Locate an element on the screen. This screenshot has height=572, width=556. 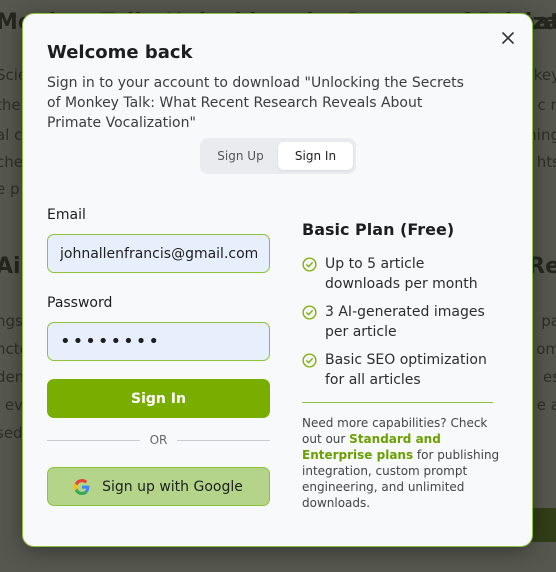
list-item: Up to 5 article downloads per month is located at coordinates (402, 274).